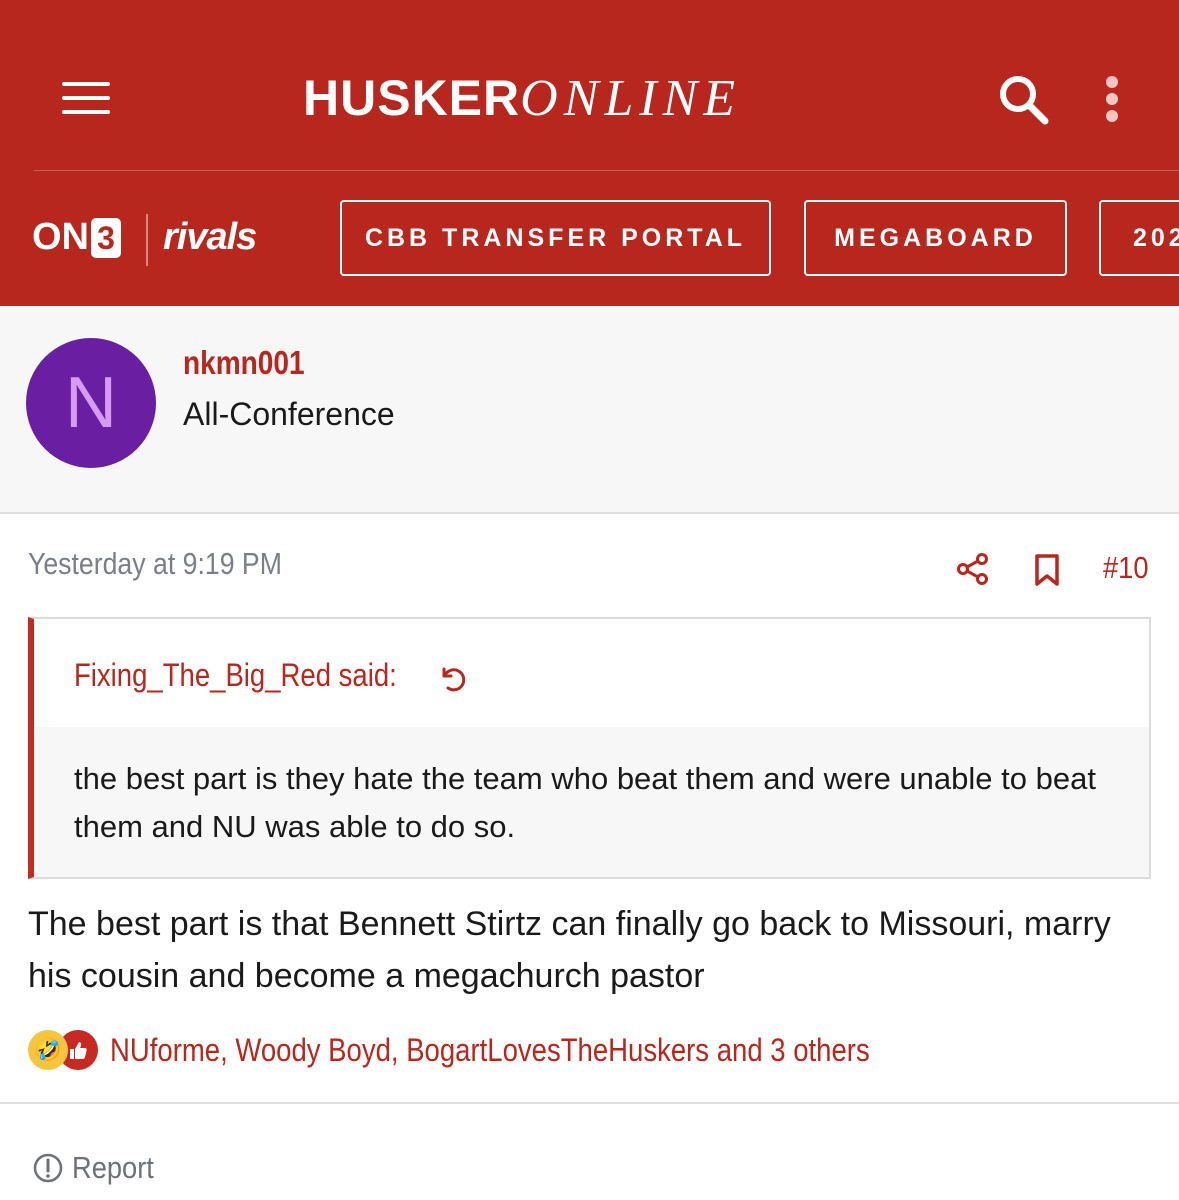 This screenshot has width=1179, height=1200. Describe the element at coordinates (289, 414) in the screenshot. I see `author-title: All-Conference` at that location.